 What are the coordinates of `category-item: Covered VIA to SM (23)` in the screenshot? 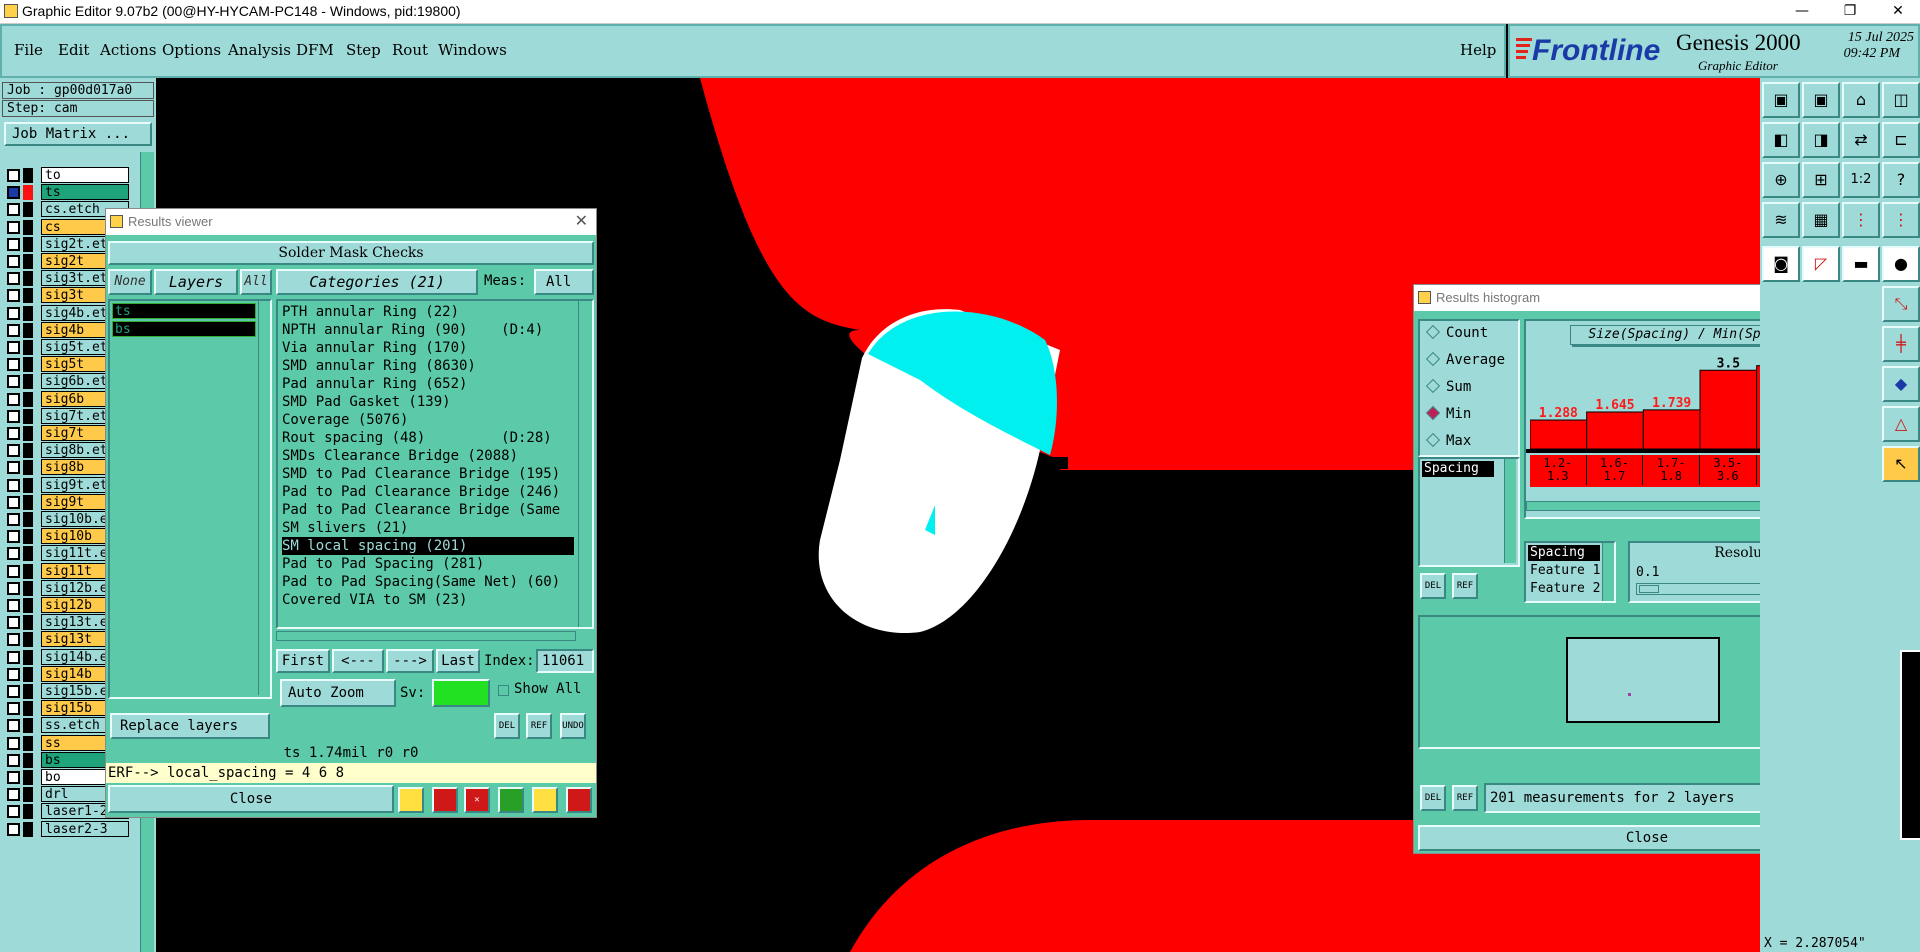 It's located at (428, 600).